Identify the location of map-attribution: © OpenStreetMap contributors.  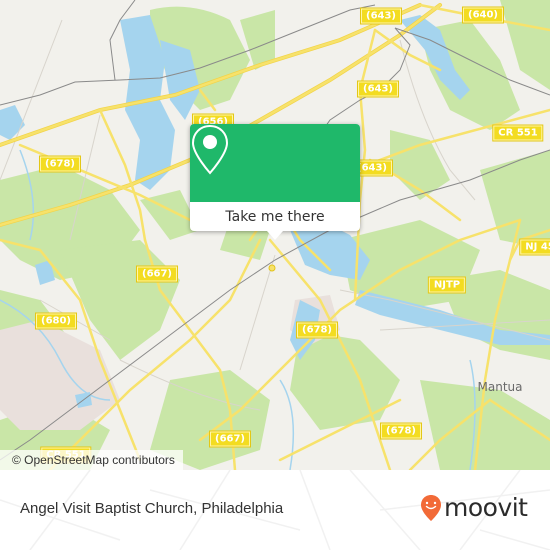
(91, 460).